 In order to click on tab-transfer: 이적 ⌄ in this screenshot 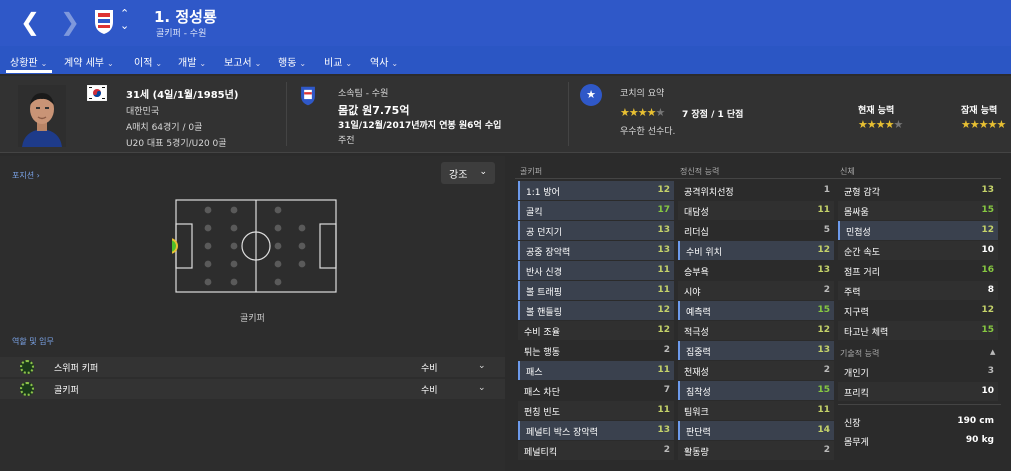, I will do `click(148, 61)`.